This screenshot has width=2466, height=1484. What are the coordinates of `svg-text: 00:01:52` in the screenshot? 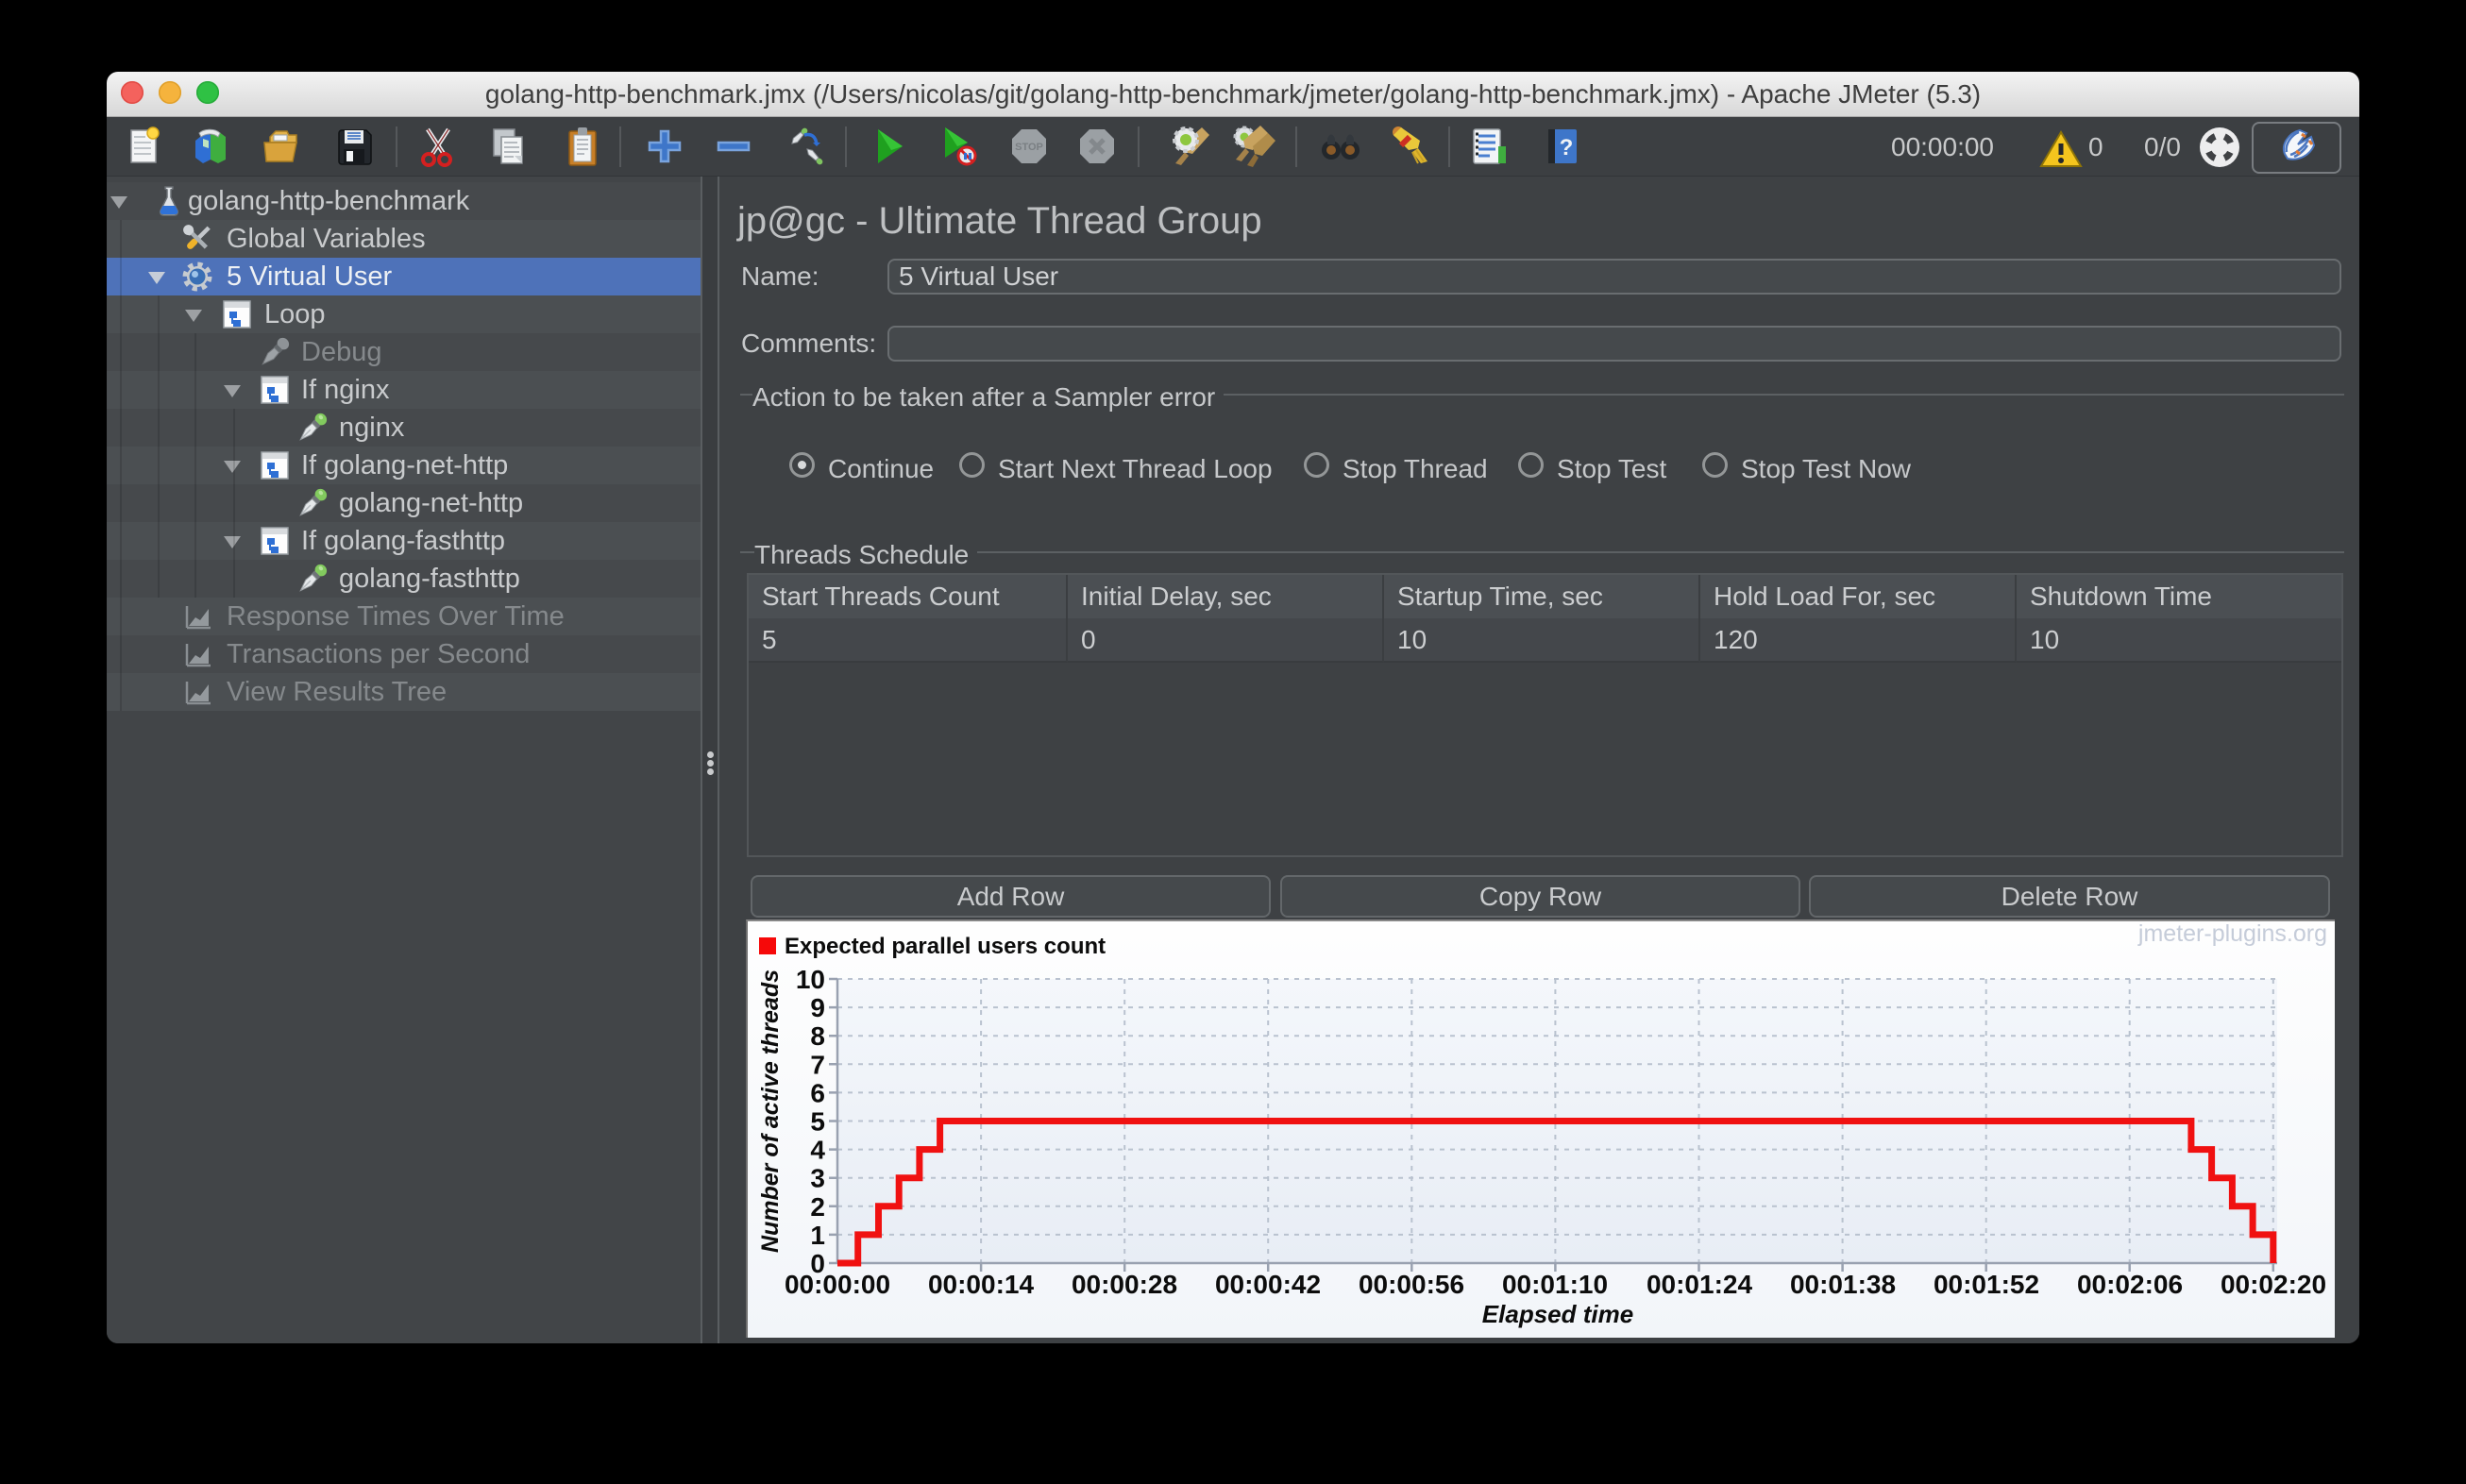 It's located at (1986, 1284).